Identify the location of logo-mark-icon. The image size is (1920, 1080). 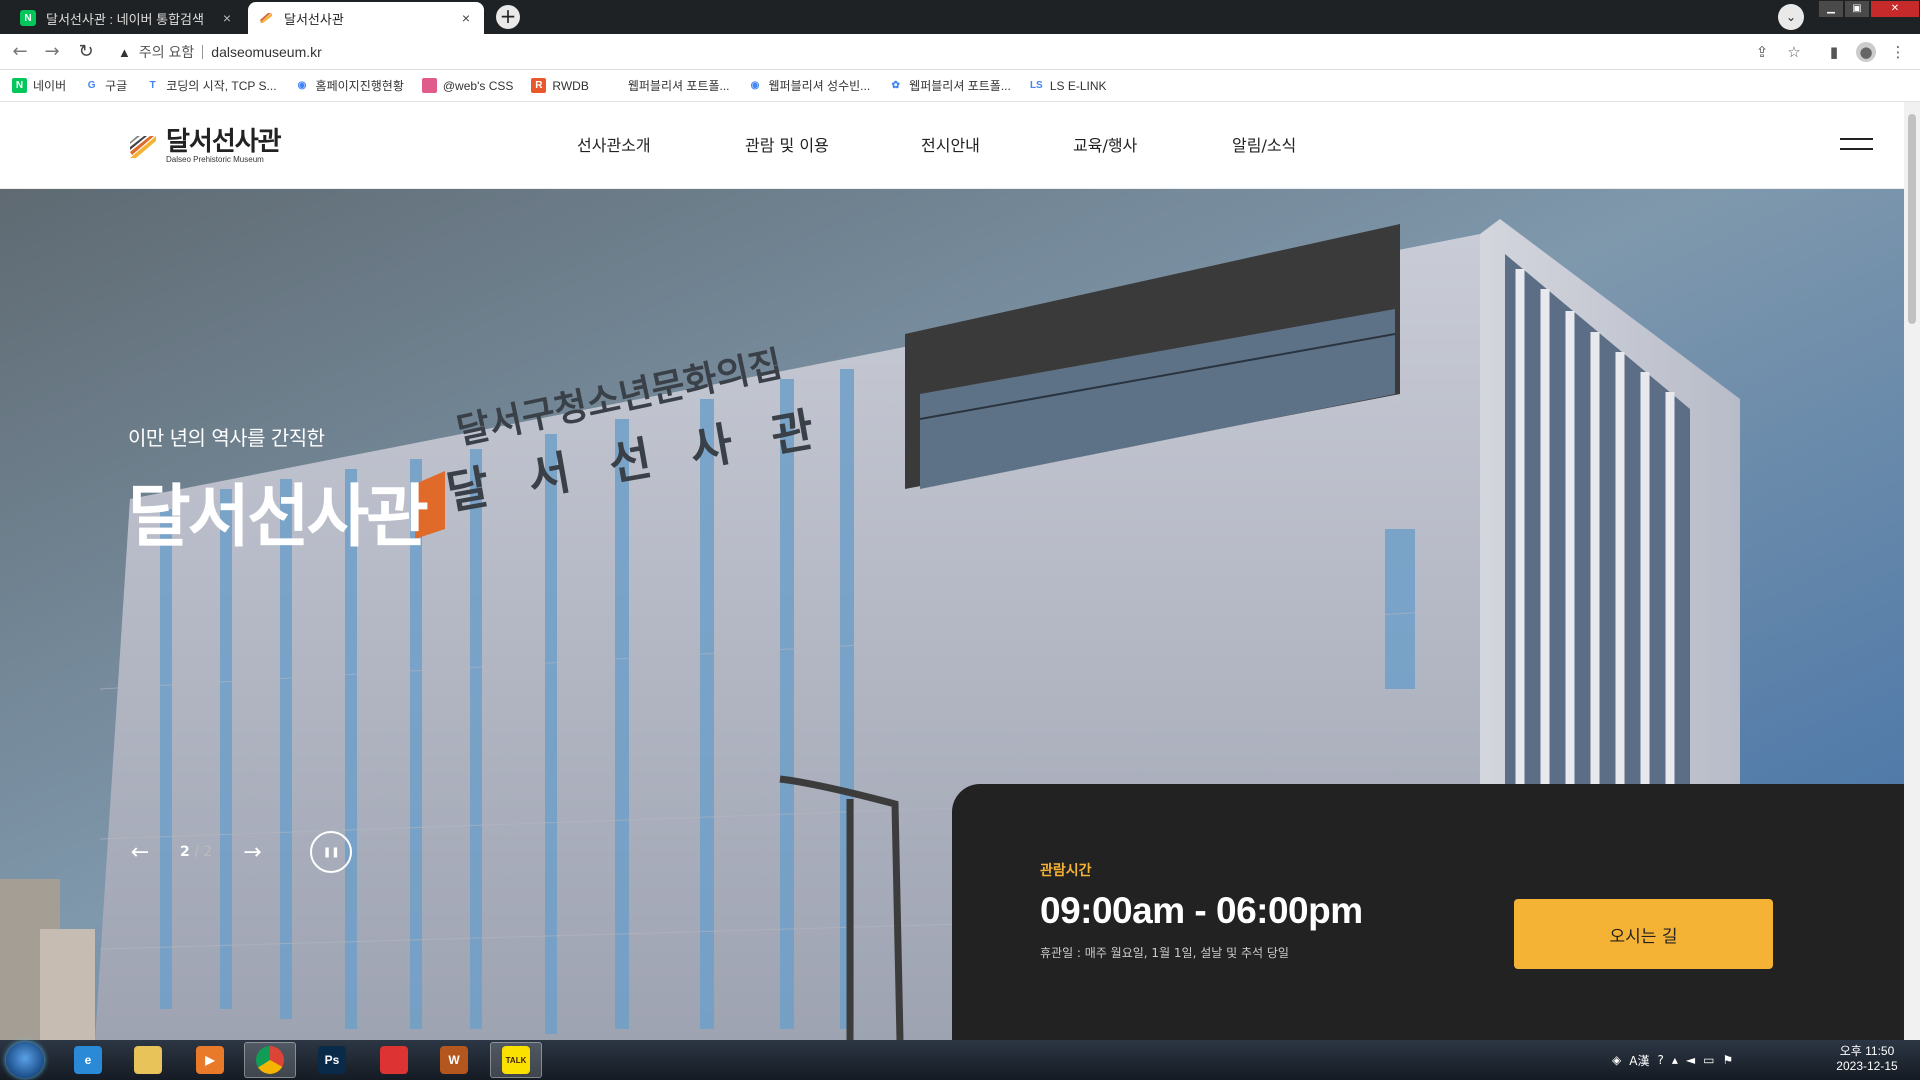
(143, 147).